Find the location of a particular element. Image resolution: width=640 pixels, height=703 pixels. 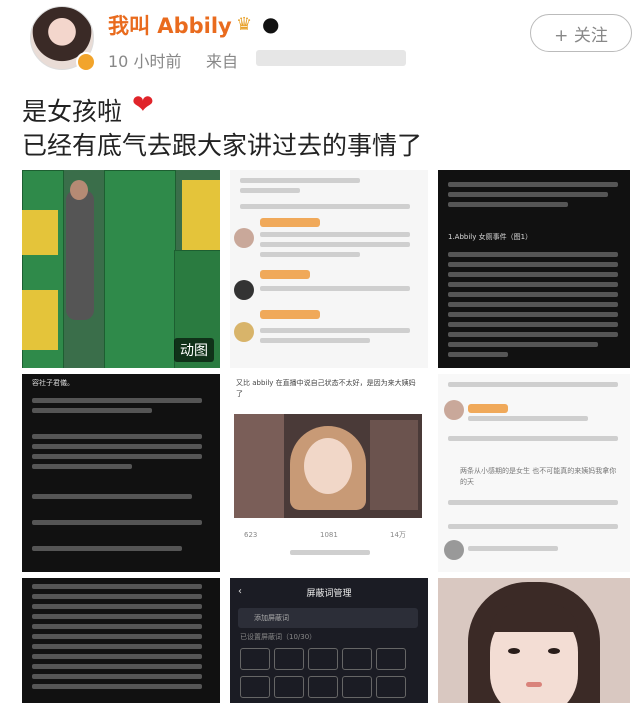

source-label: 来自 is located at coordinates (222, 61).